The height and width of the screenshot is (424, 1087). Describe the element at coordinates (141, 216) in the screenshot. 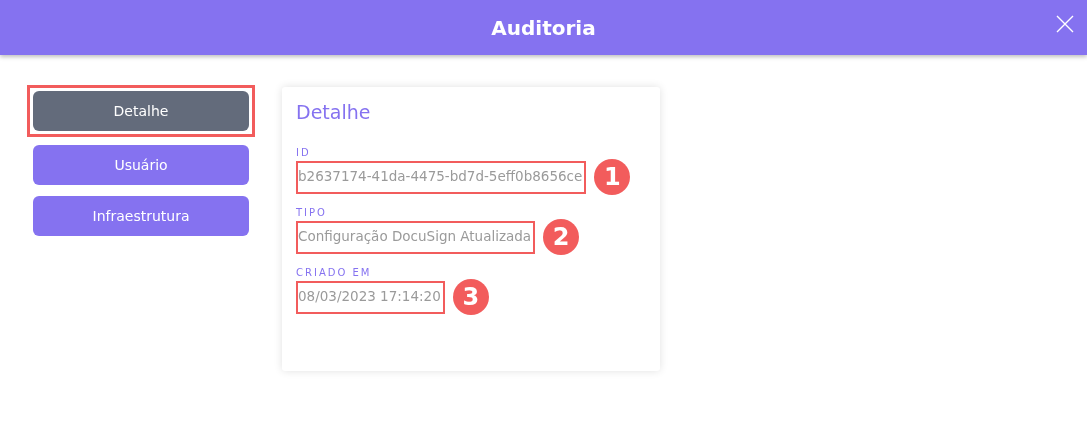

I see `tab: Infraestrutura` at that location.